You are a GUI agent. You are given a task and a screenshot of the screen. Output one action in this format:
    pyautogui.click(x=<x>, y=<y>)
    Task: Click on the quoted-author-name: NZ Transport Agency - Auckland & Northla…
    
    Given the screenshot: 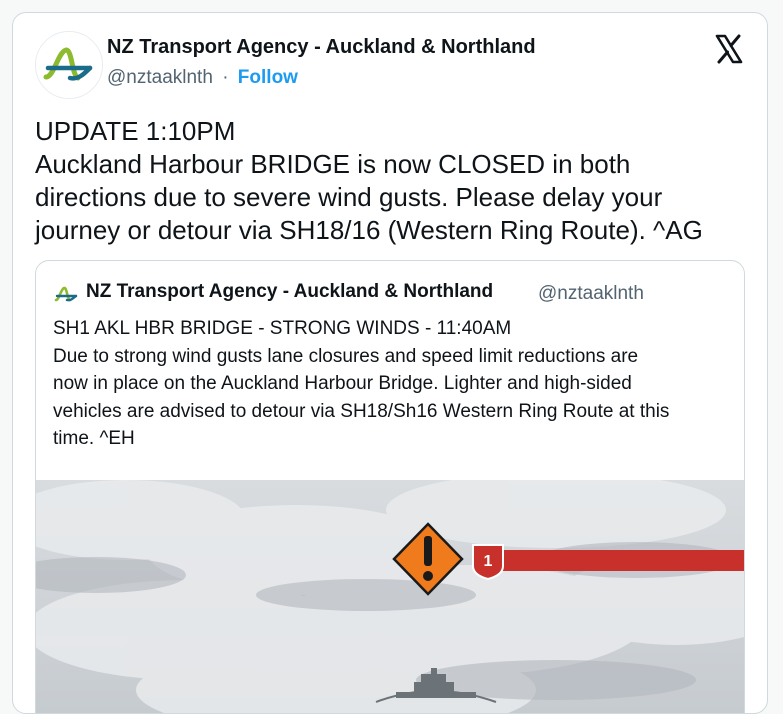 What is the action you would take?
    pyautogui.click(x=289, y=292)
    